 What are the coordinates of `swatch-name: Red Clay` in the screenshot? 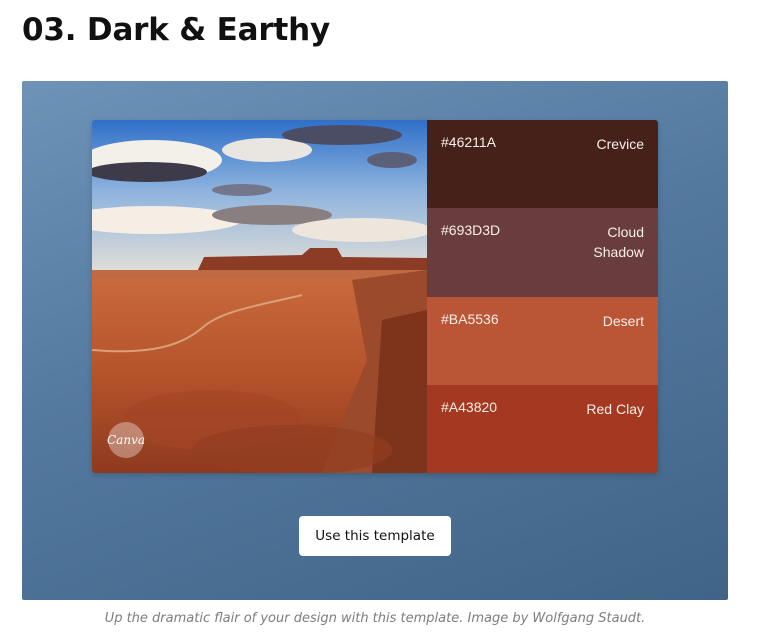 It's located at (615, 408).